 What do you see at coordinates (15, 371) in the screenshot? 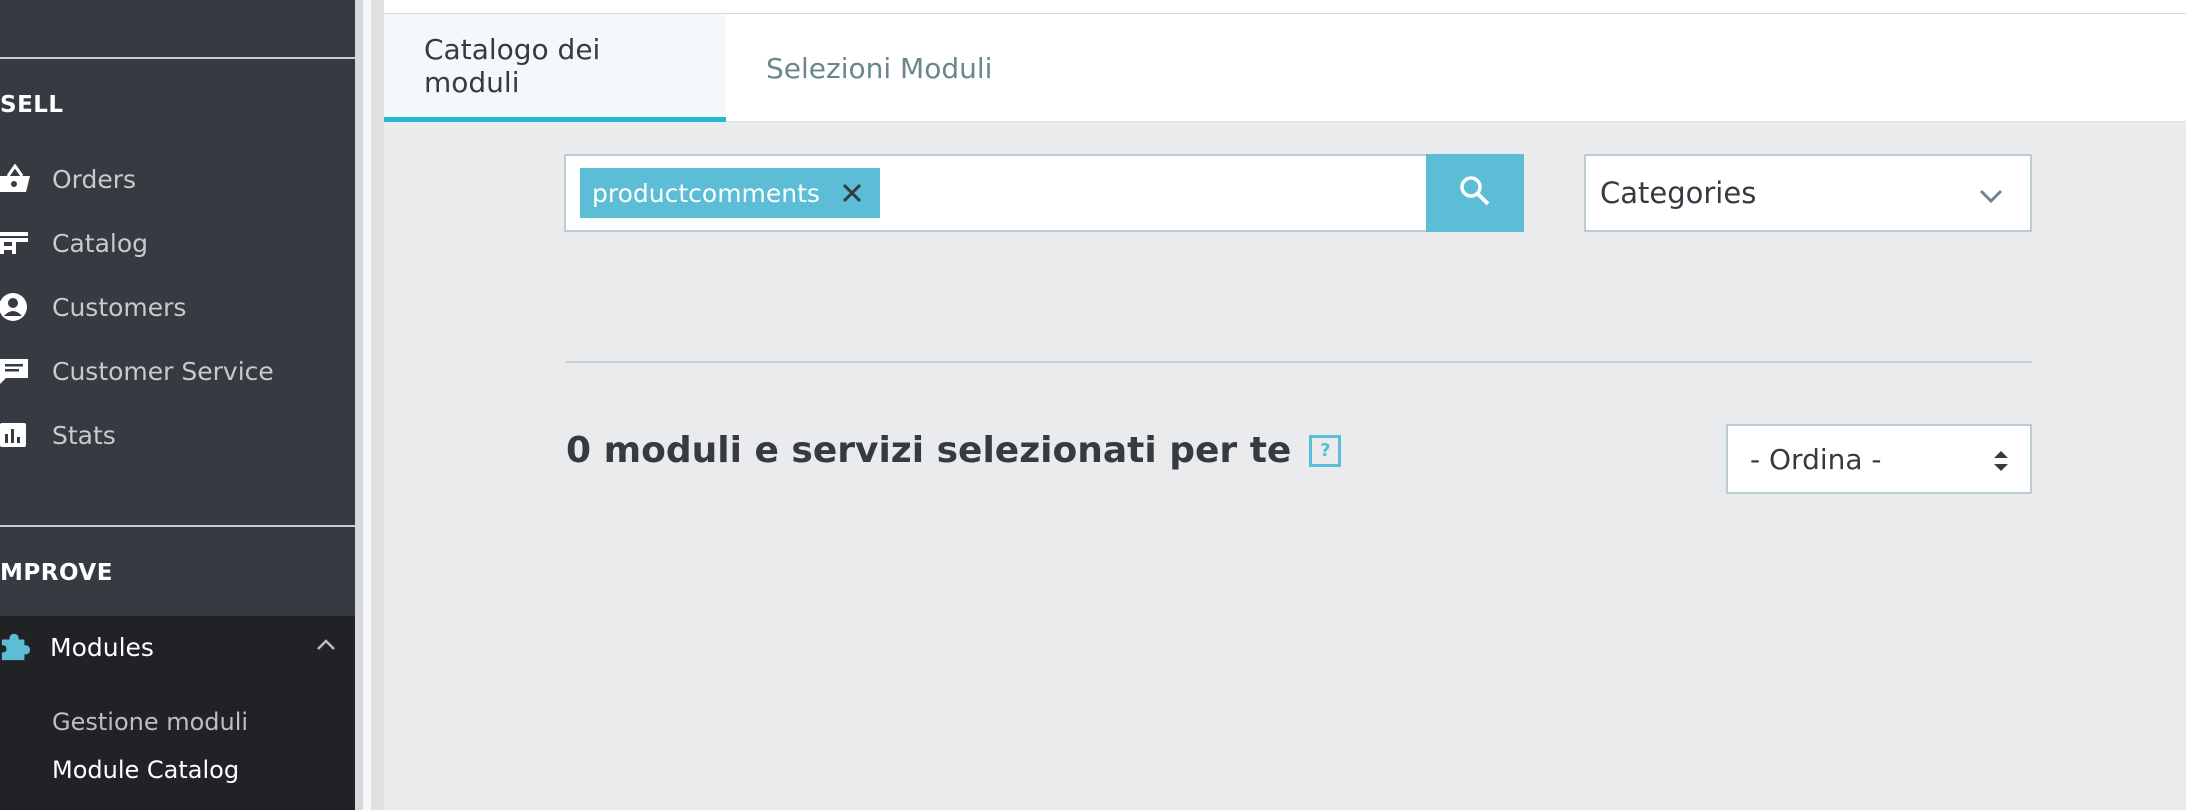
I see `chat-icon` at bounding box center [15, 371].